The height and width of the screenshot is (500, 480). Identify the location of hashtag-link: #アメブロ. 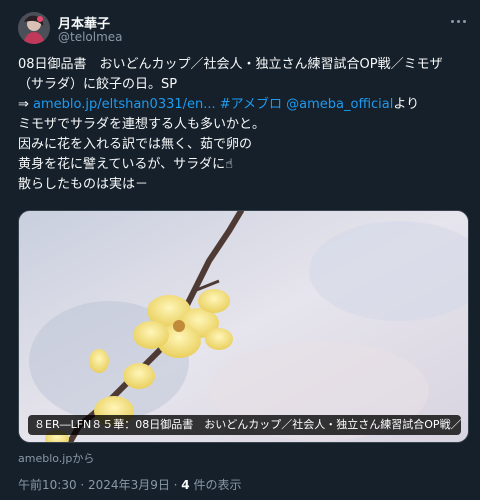
(249, 104).